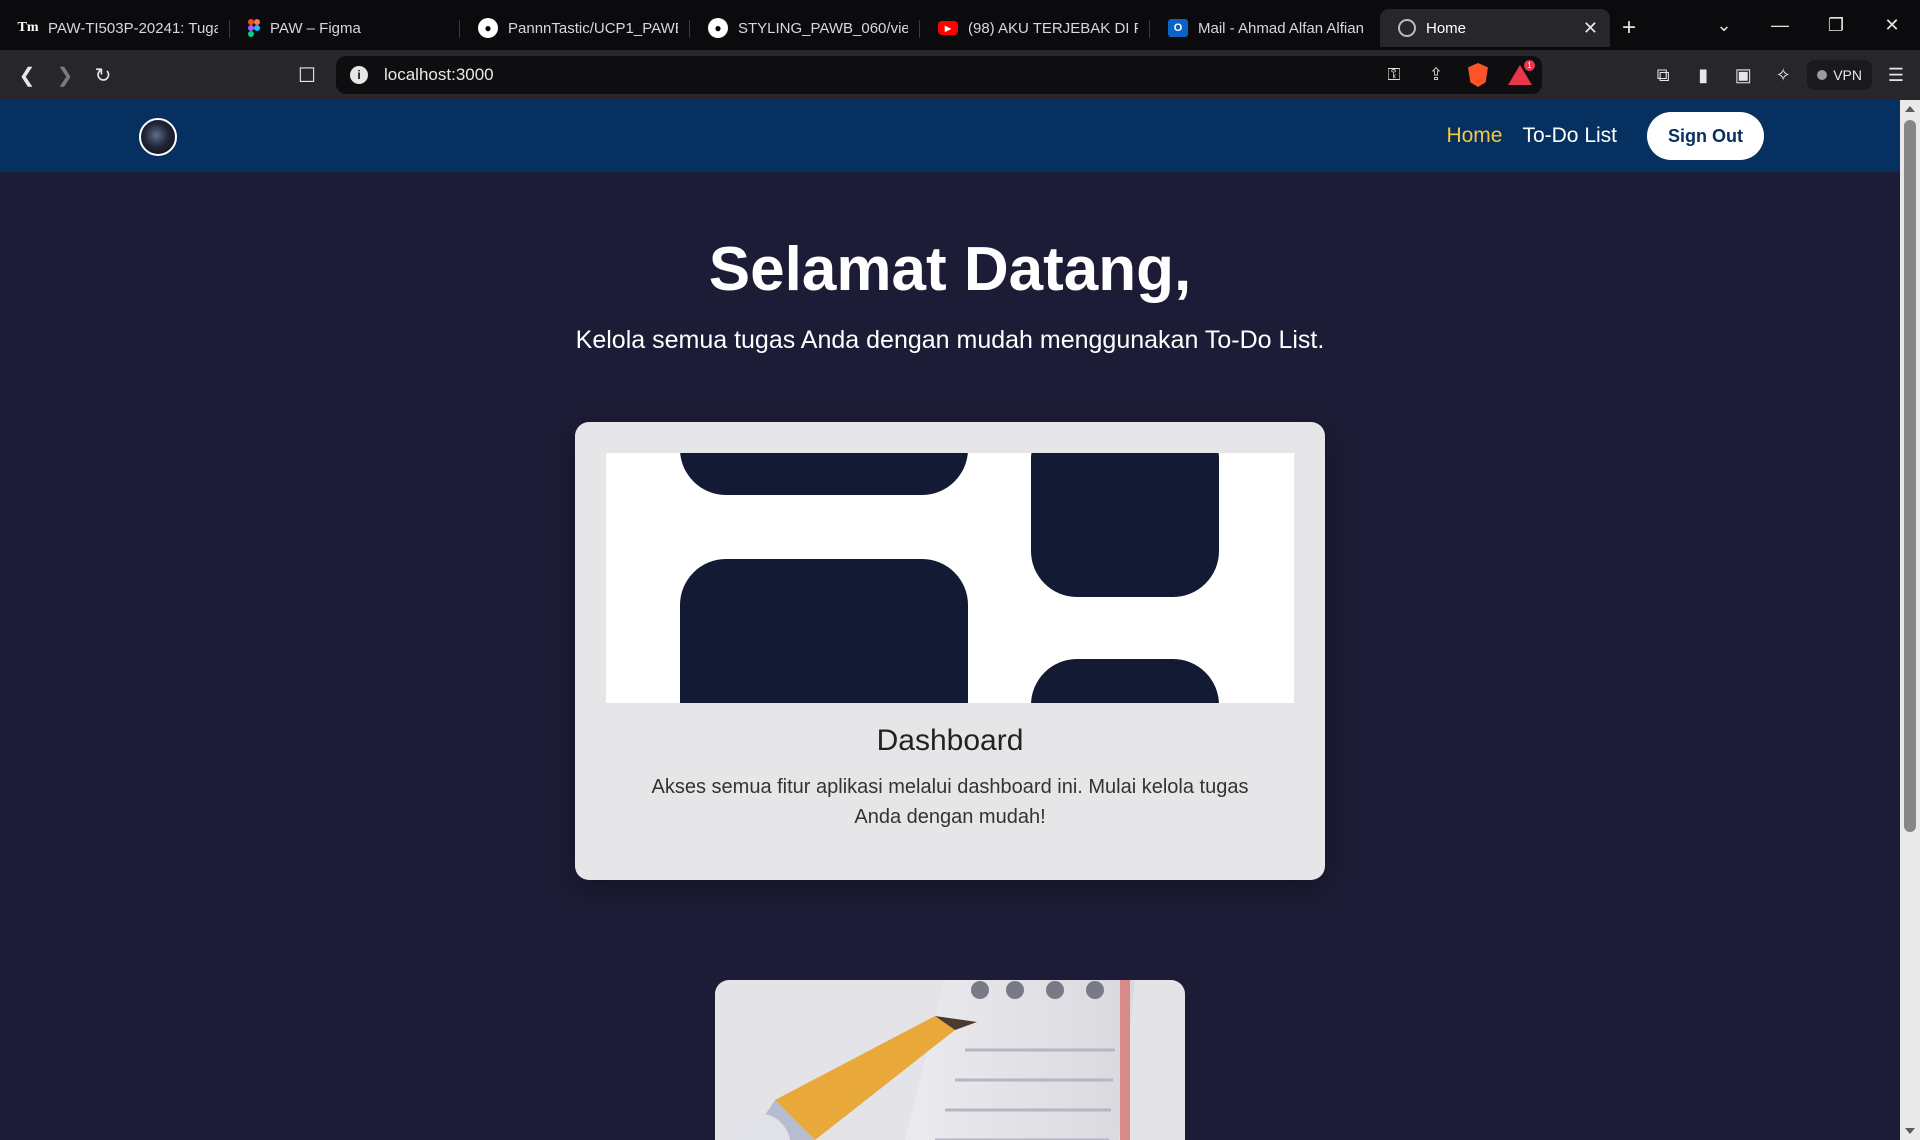  Describe the element at coordinates (950, 740) in the screenshot. I see `card-title: Dashboard` at that location.